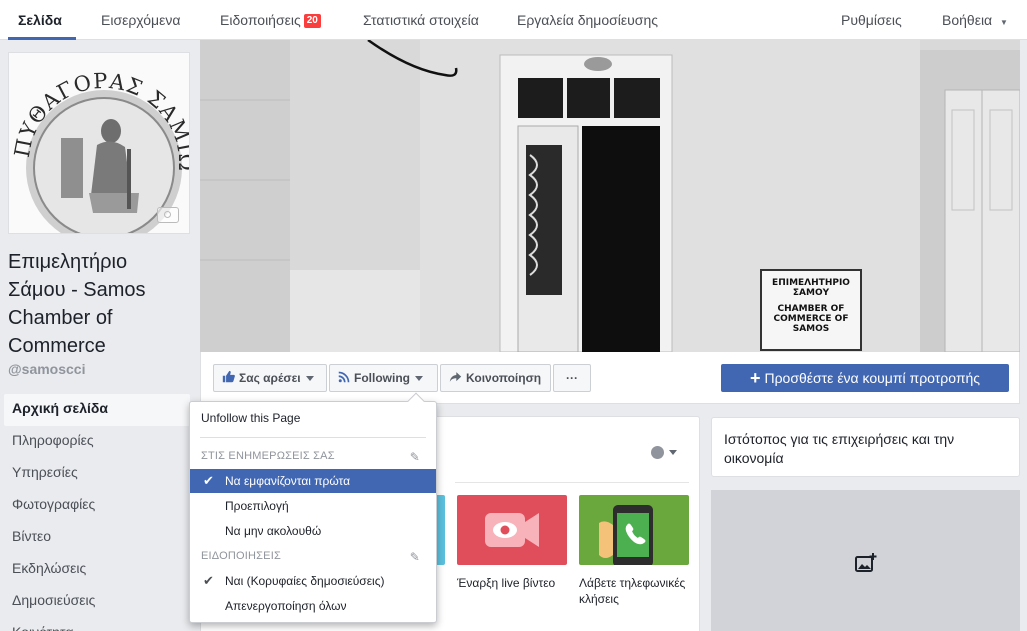 This screenshot has width=1027, height=631. Describe the element at coordinates (872, 378) in the screenshot. I see `cta-label: Προσθέστε ένα κουμπί προτροπής` at that location.